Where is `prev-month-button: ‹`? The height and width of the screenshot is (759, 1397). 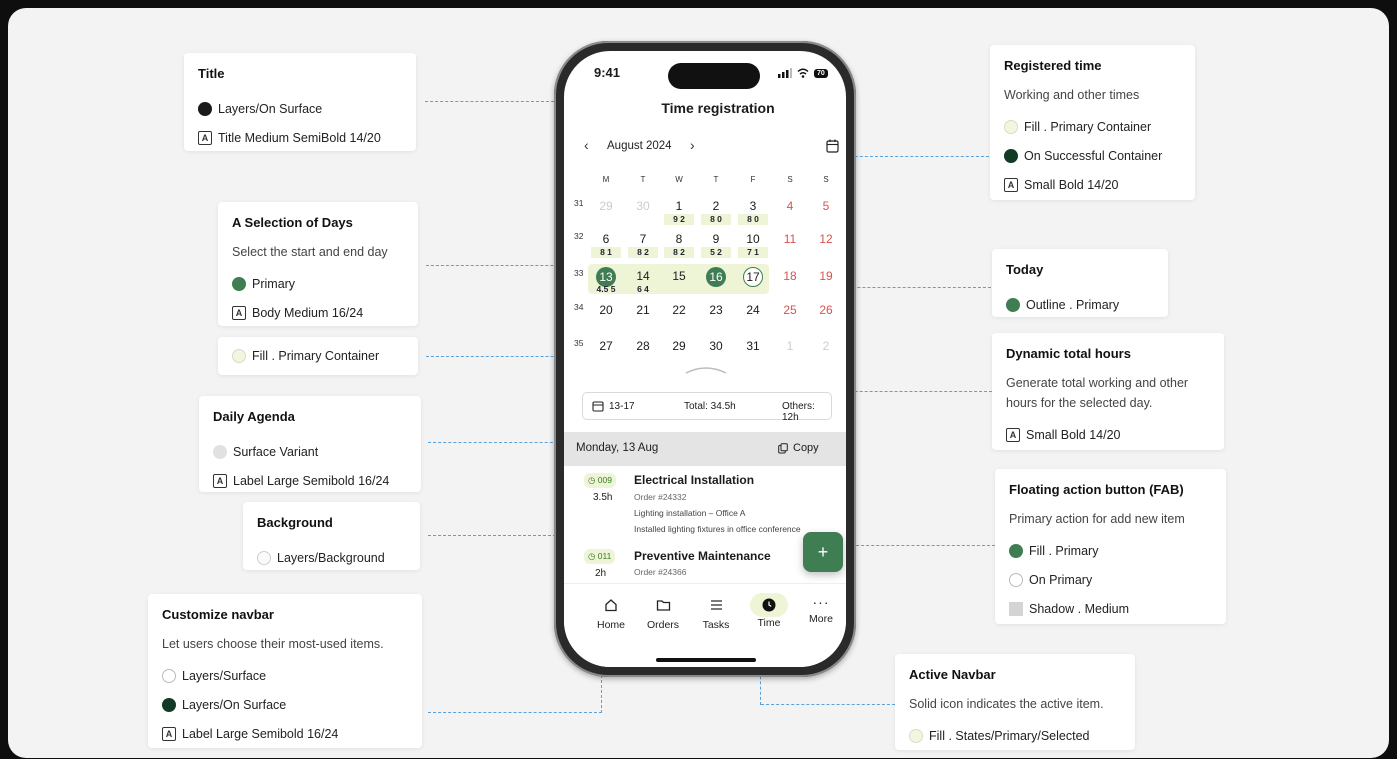 prev-month-button: ‹ is located at coordinates (586, 145).